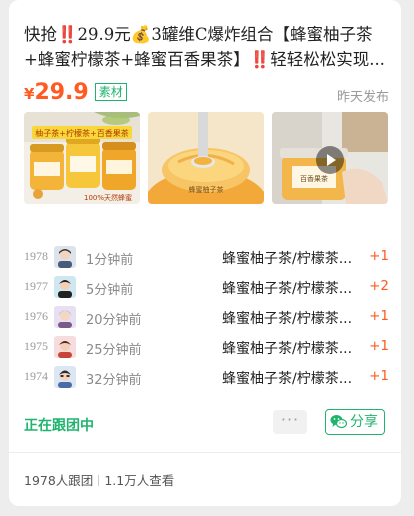  I want to click on product-video-3: 百香果茶, so click(330, 158).